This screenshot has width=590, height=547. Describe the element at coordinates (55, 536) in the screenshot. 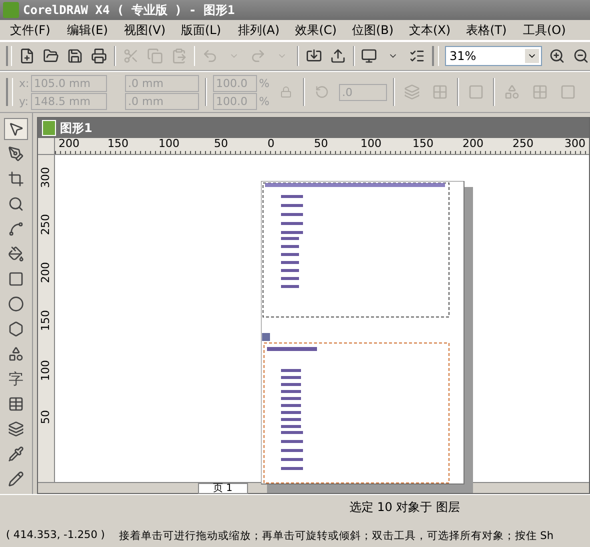

I see `cursor-coordinates: ( 414.353, -1.250 )` at that location.